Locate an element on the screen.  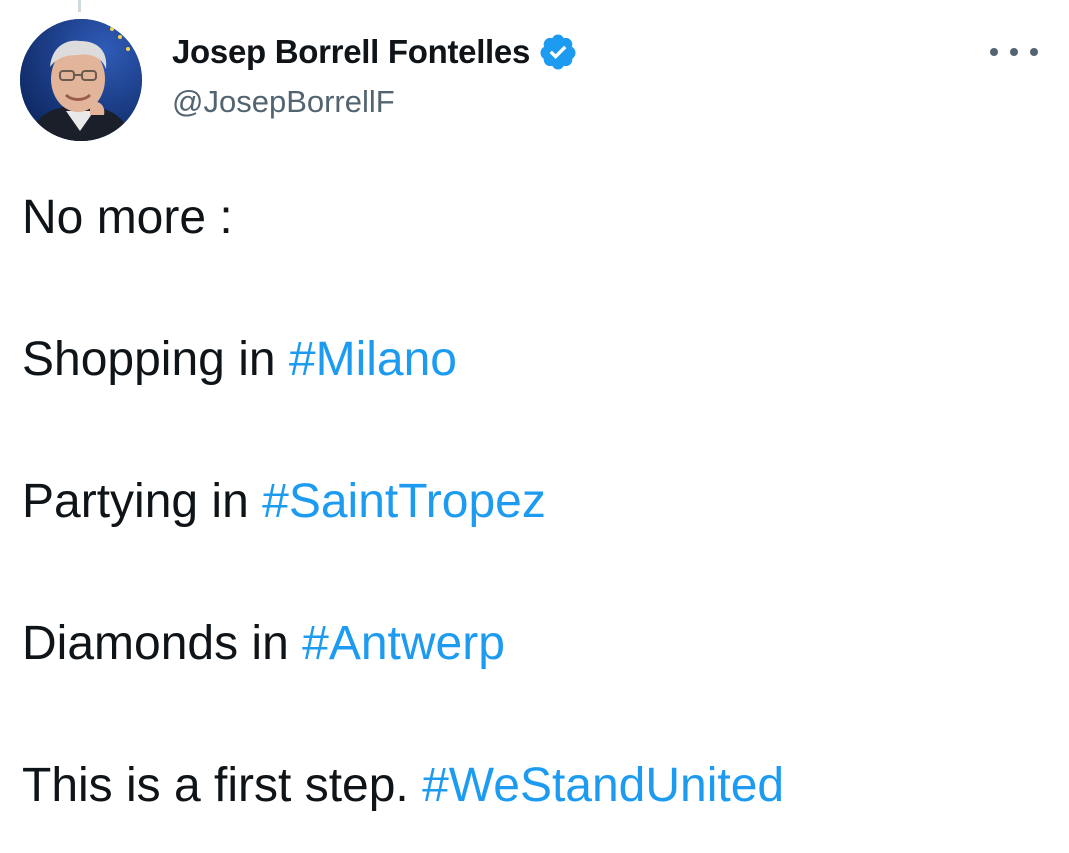
tweet-line-text: Partying in is located at coordinates (142, 501).